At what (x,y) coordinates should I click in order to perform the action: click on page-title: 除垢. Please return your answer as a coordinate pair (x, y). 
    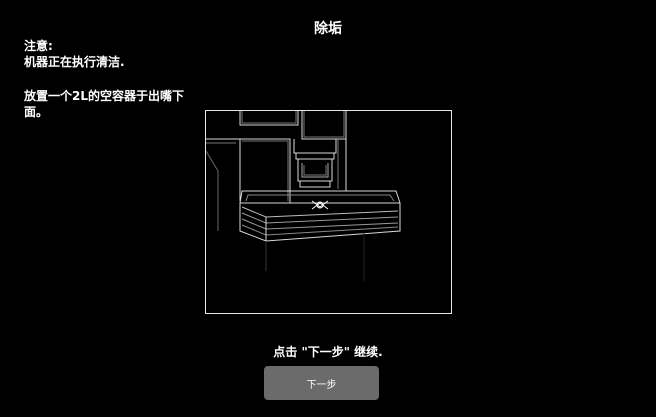
    Looking at the image, I should click on (328, 29).